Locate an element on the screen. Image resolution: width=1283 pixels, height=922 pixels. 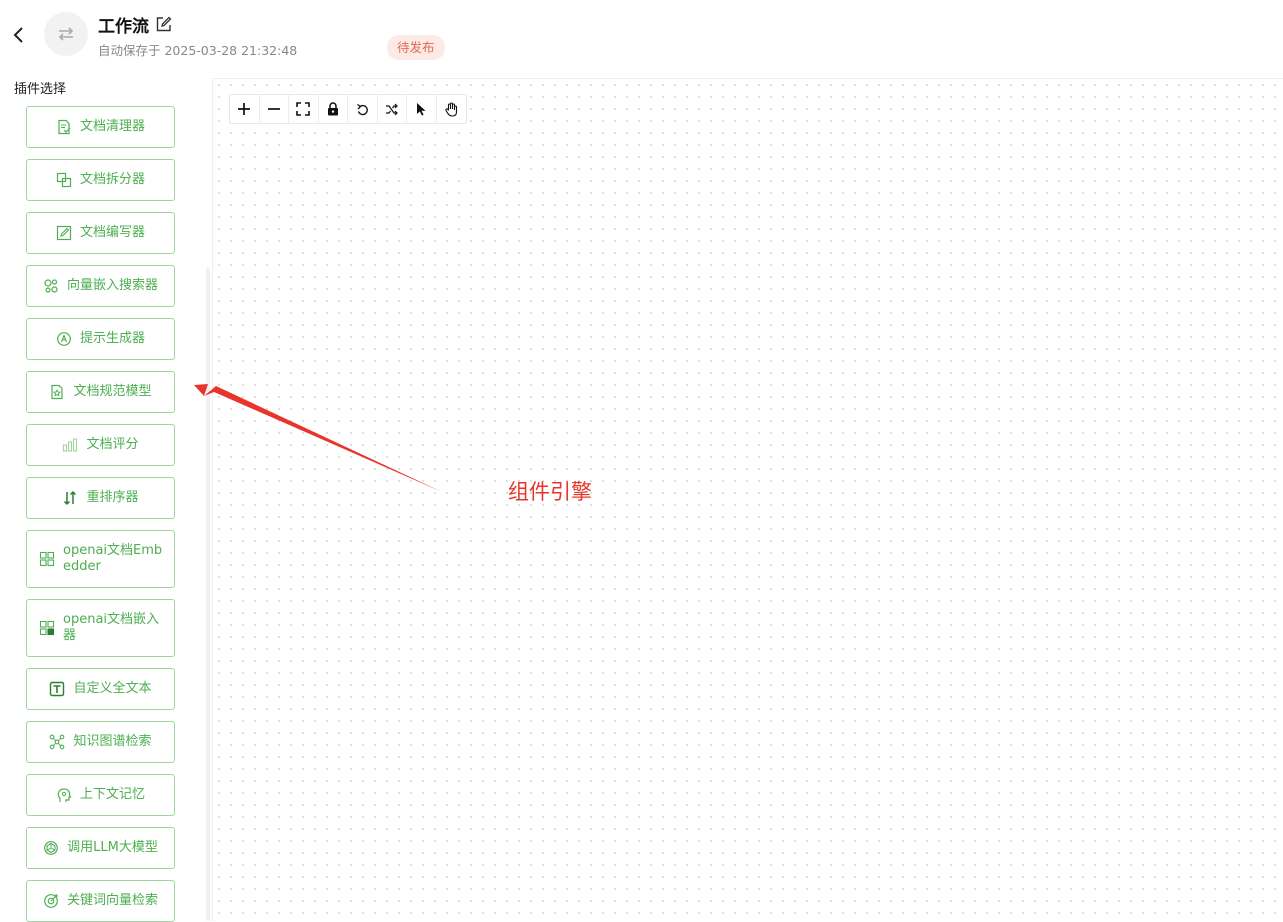
zoom-in-button is located at coordinates (245, 109).